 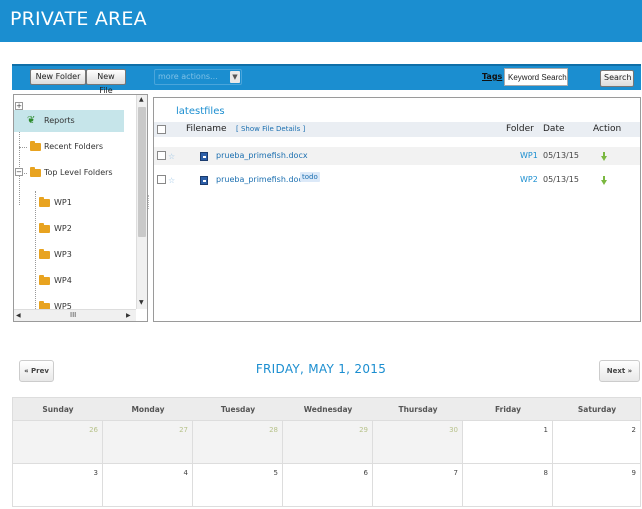 I want to click on tree-item-wp4: WP4, so click(x=69, y=281).